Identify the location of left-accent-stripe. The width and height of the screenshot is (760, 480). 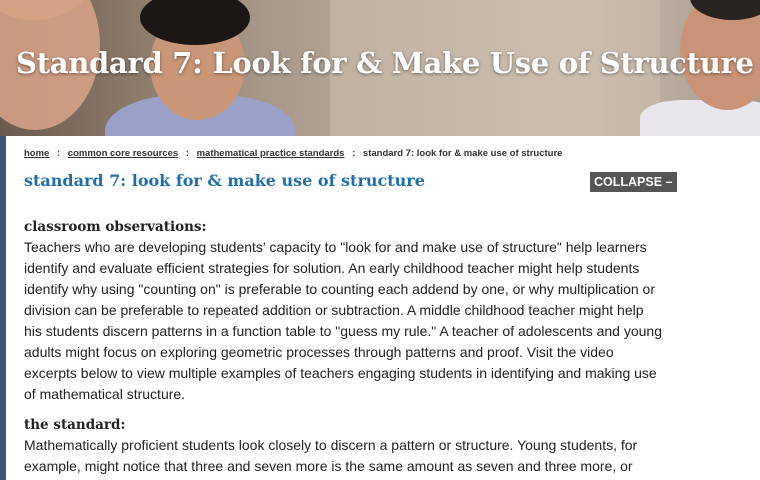
(3, 308).